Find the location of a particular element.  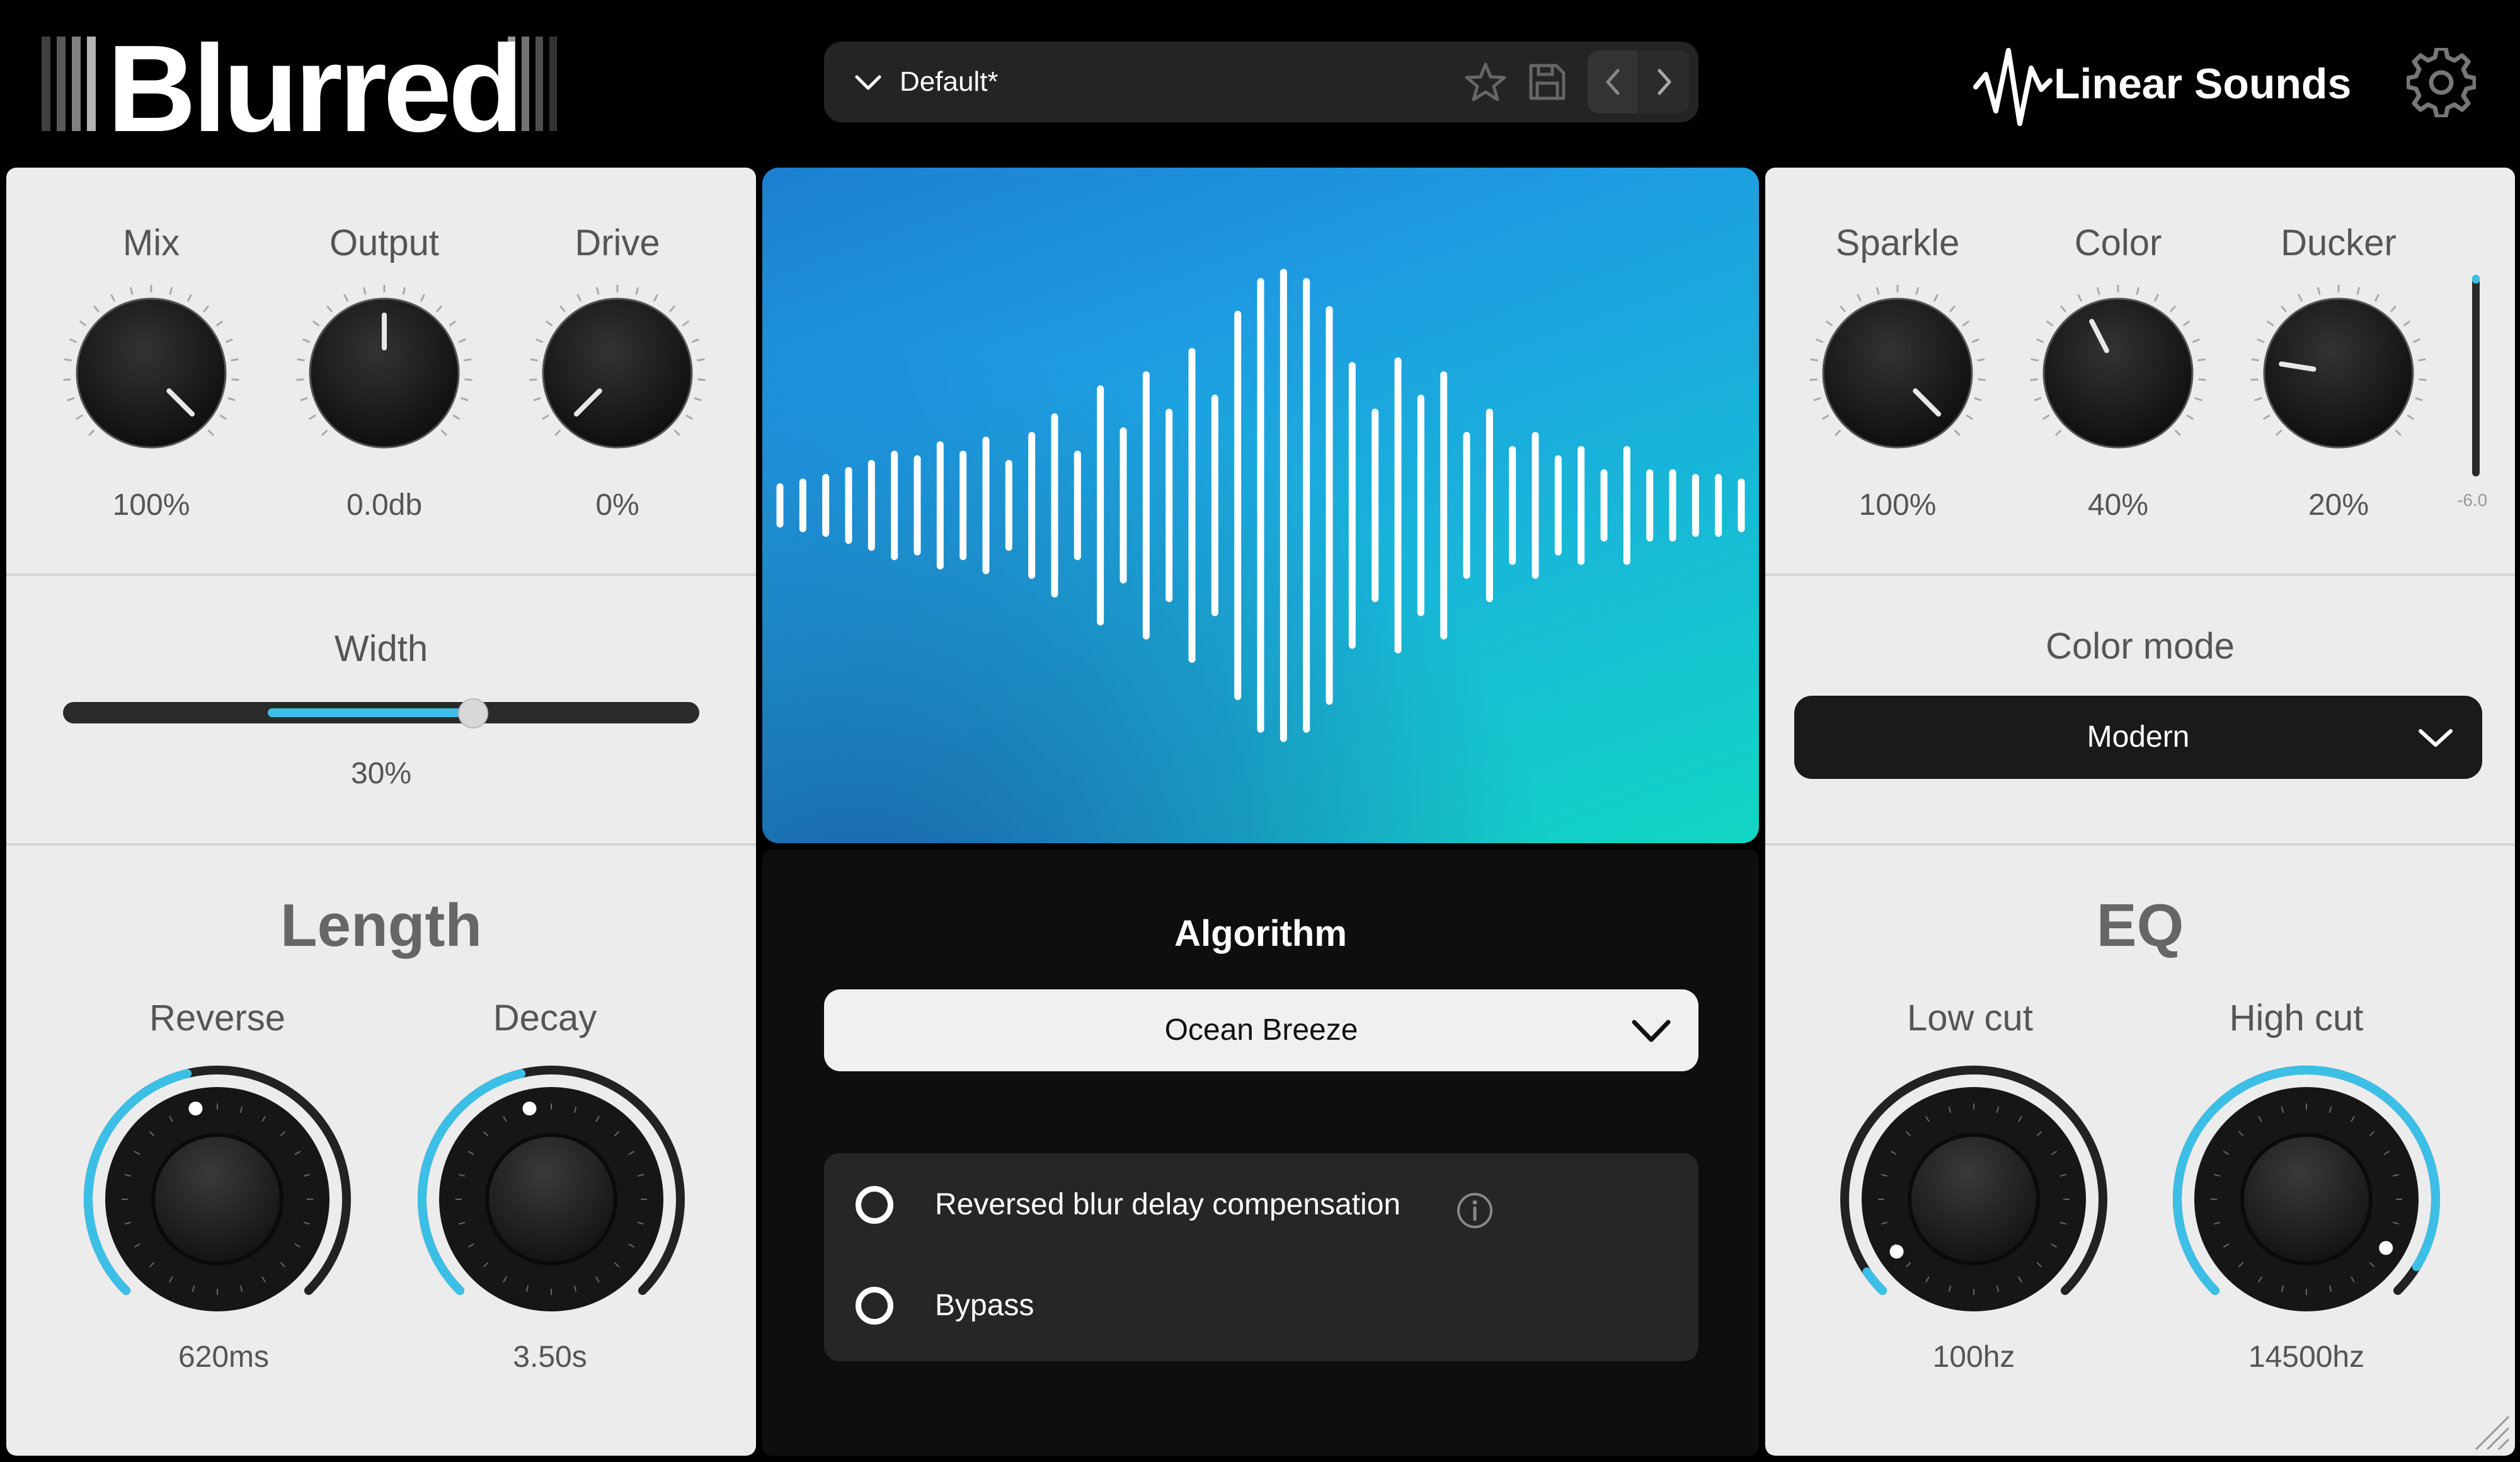

gear-icon is located at coordinates (2441, 82).